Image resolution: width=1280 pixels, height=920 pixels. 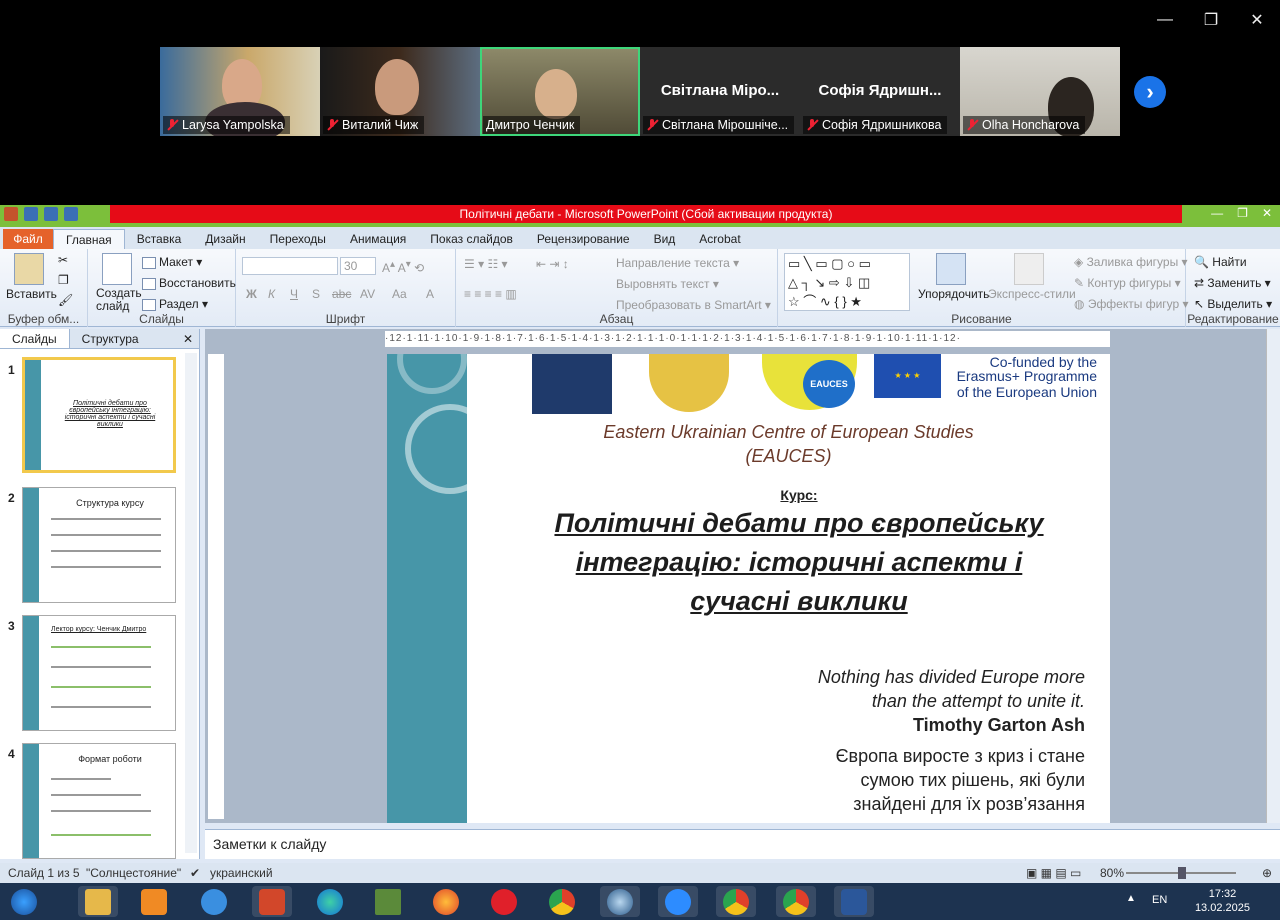 I want to click on ppt-minimize-button: —, so click(x=1217, y=213).